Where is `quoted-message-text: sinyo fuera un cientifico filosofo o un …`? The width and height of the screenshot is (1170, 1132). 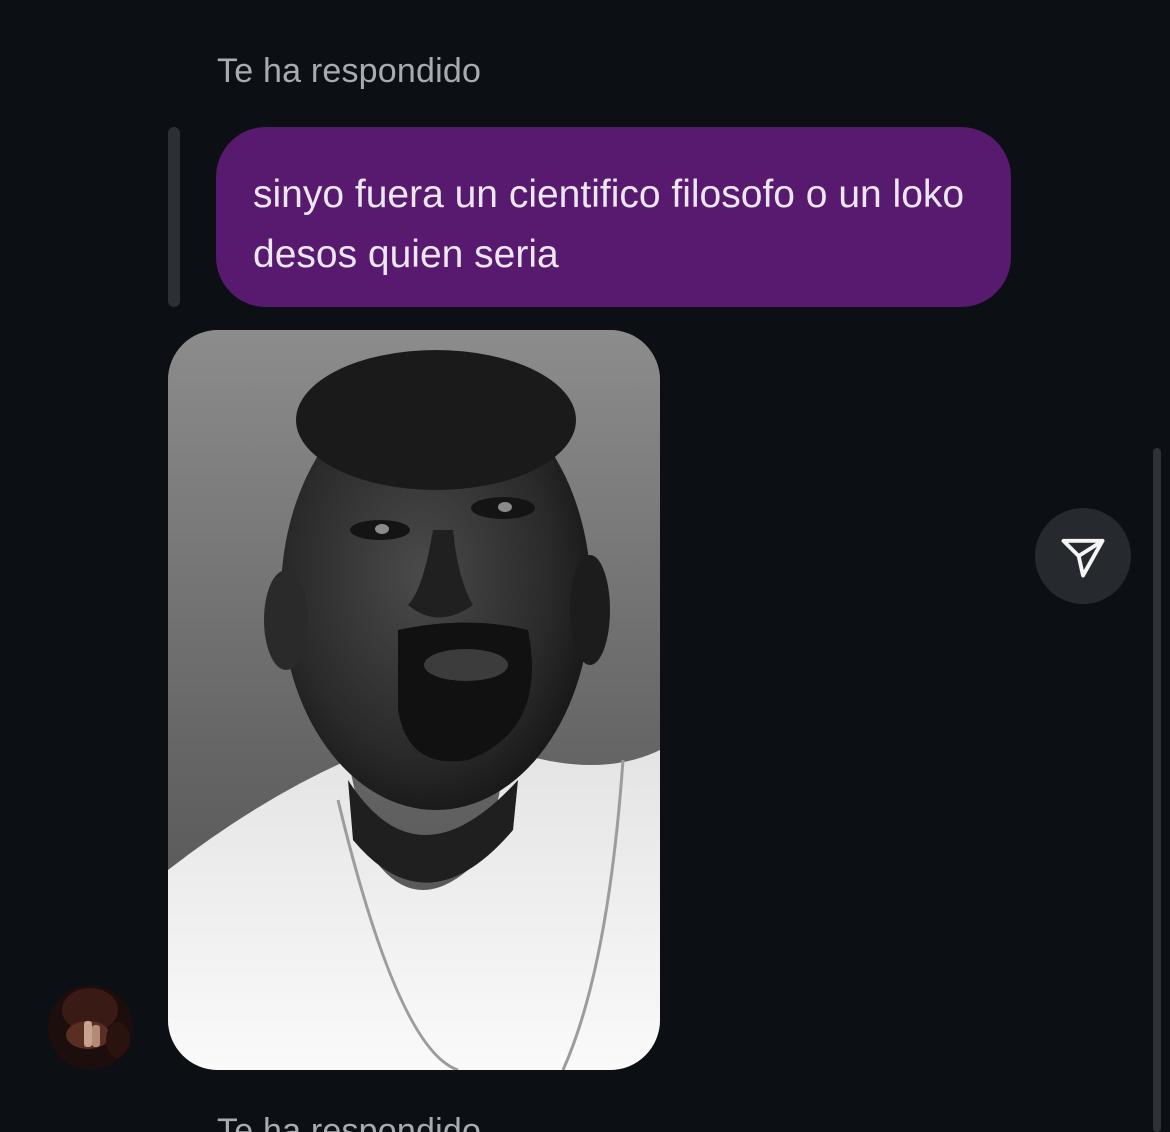
quoted-message-text: sinyo fuera un cientifico filosofo o un … is located at coordinates (609, 224).